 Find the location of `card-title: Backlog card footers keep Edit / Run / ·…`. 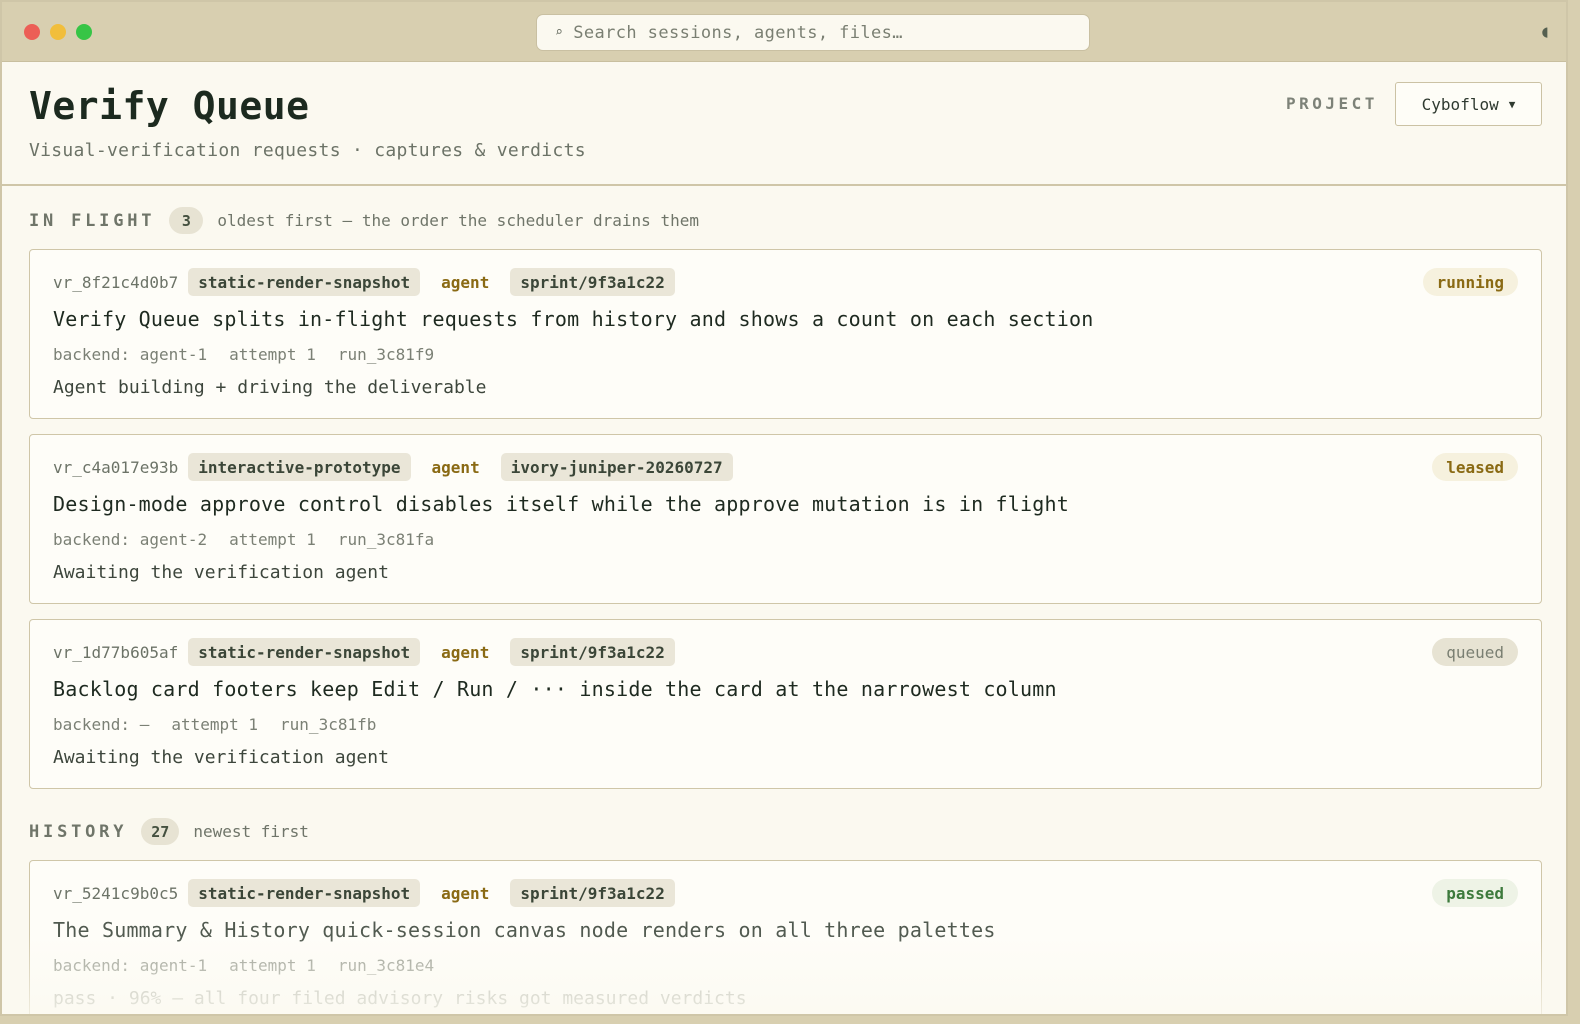

card-title: Backlog card footers keep Edit / Run / ·… is located at coordinates (555, 689).